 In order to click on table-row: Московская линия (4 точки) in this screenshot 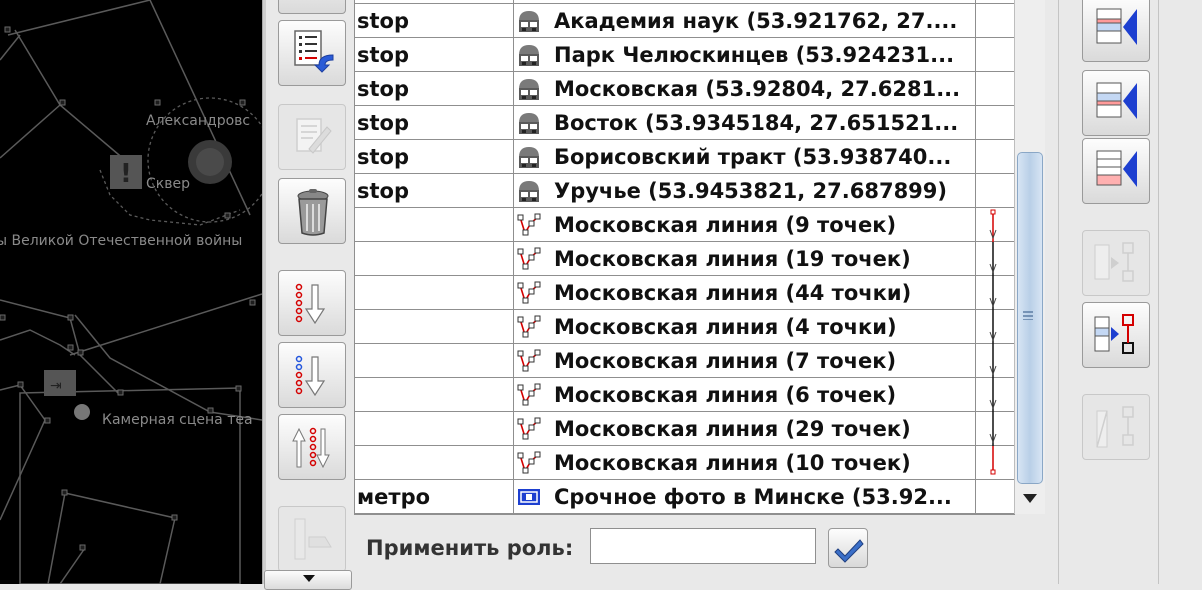, I will do `click(685, 327)`.